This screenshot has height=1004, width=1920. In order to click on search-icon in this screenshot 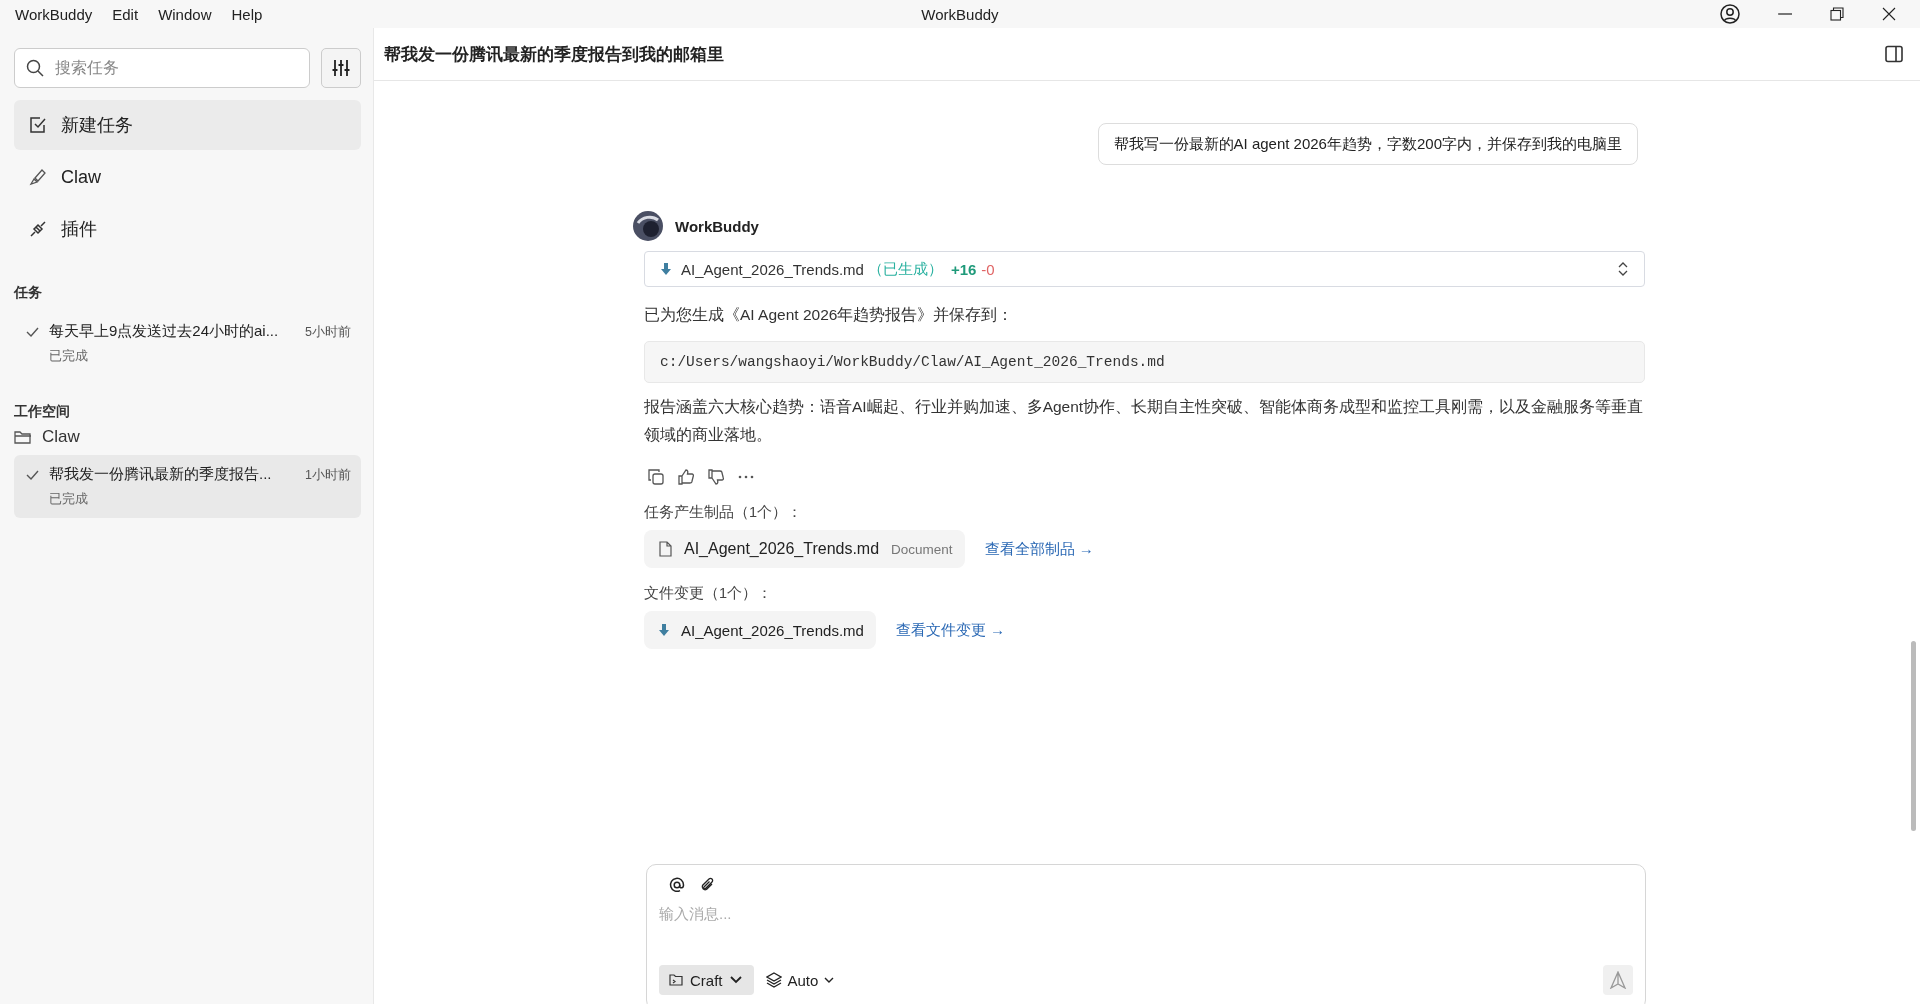, I will do `click(35, 68)`.